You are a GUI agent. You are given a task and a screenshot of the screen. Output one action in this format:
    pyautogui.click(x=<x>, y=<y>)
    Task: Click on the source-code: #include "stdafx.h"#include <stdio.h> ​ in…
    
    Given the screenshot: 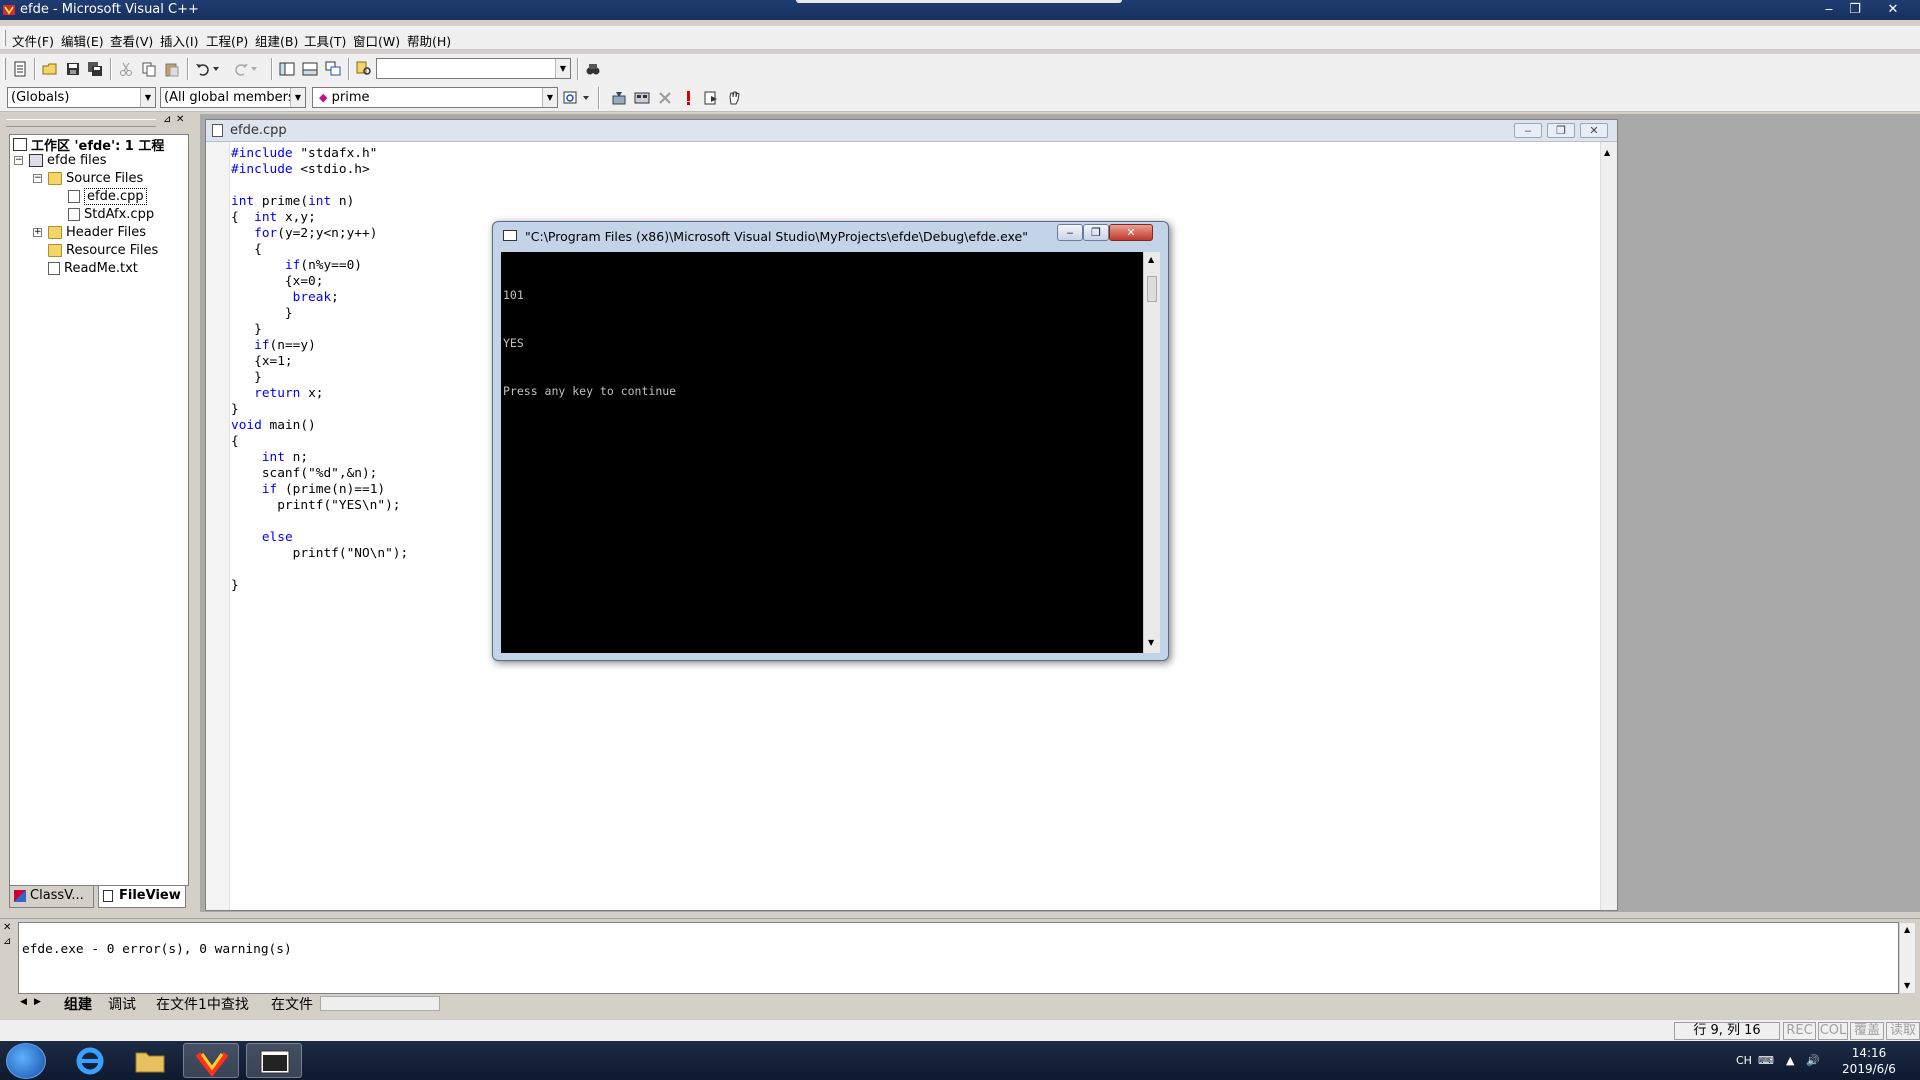 What is the action you would take?
    pyautogui.click(x=319, y=370)
    